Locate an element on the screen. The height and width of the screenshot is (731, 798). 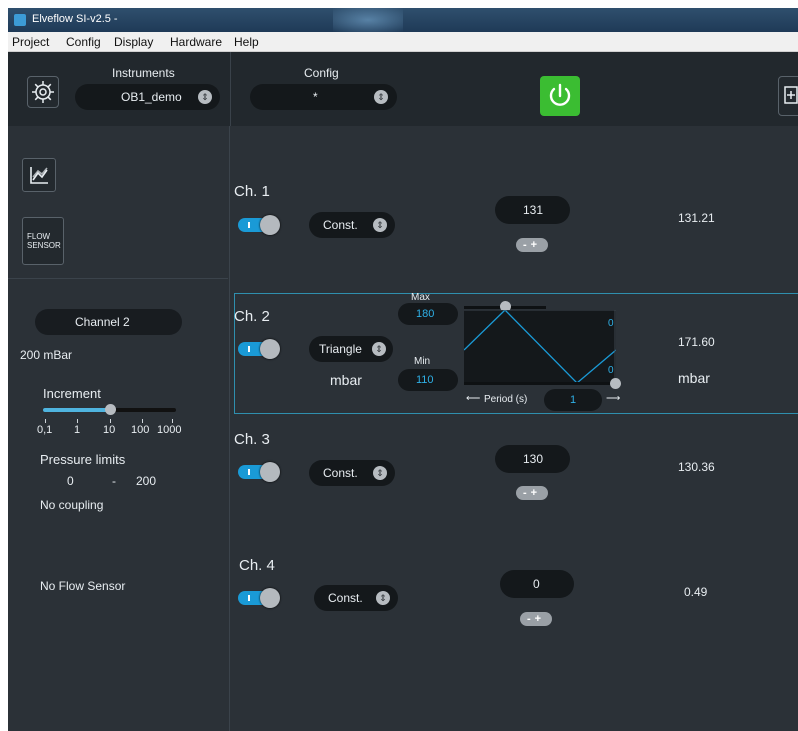
channel-2-period-value: 1 is located at coordinates (573, 400).